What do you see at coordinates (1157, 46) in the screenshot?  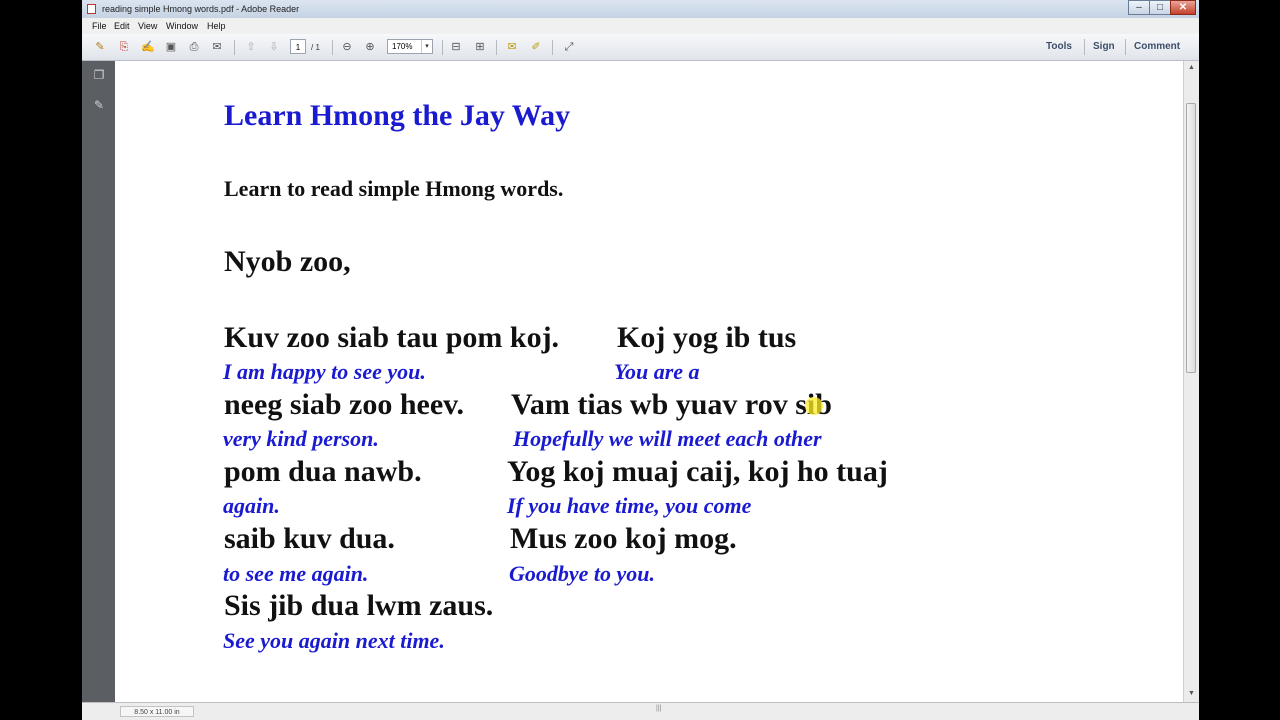 I see `comment-button: Comment` at bounding box center [1157, 46].